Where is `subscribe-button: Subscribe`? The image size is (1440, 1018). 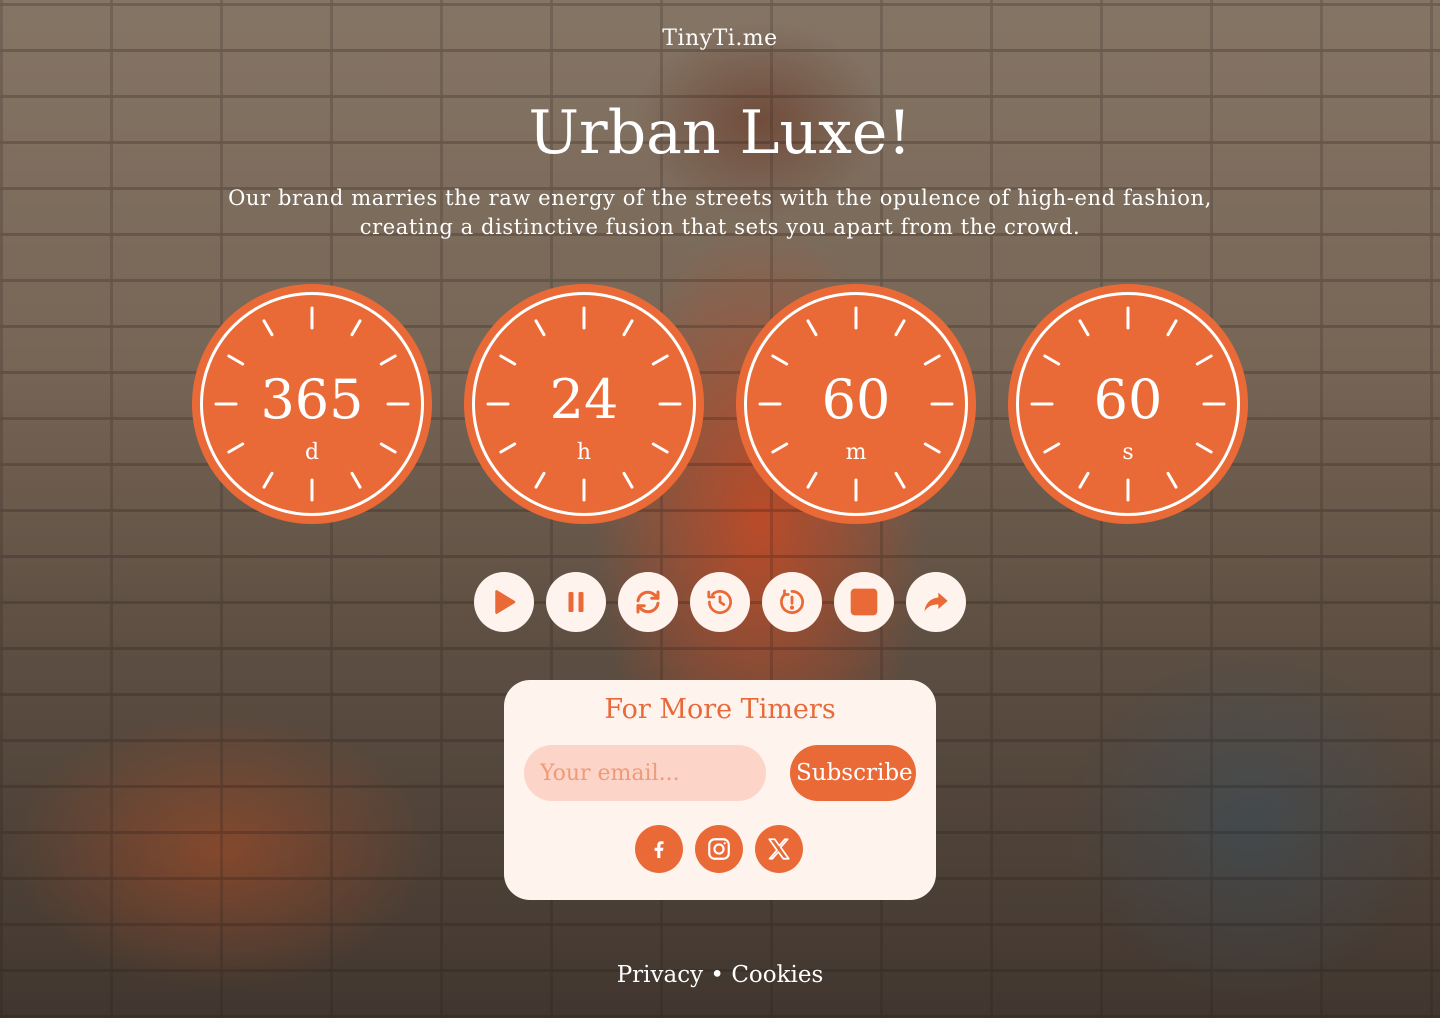
subscribe-button: Subscribe is located at coordinates (853, 773).